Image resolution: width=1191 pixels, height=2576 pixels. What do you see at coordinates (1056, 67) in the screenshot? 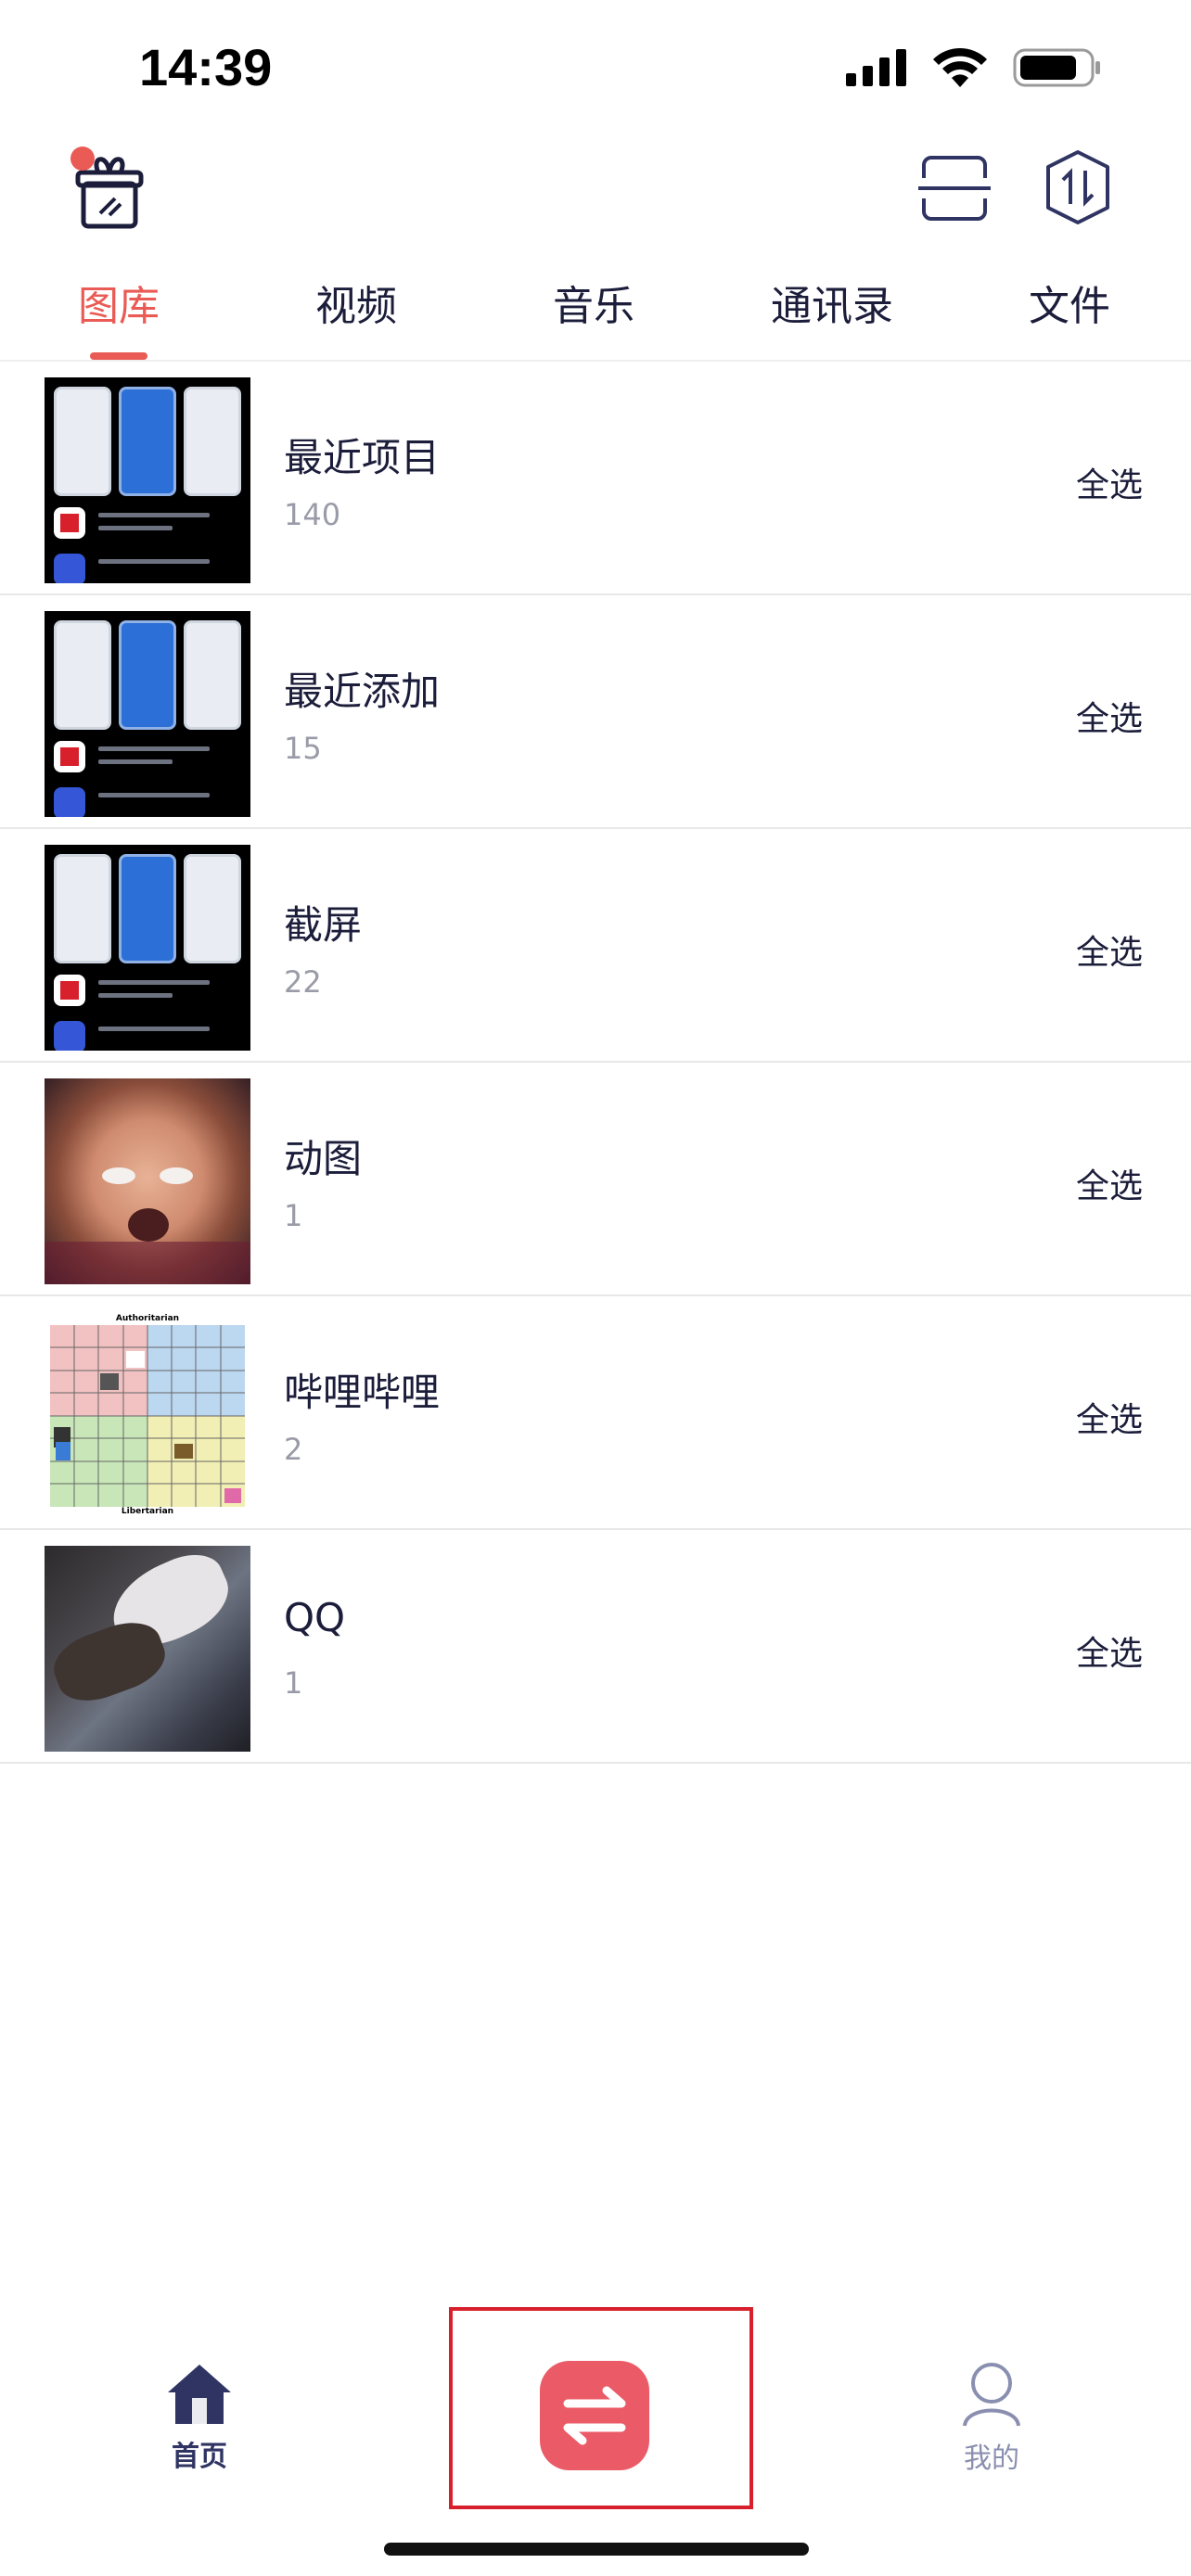
I see `battery-icon` at bounding box center [1056, 67].